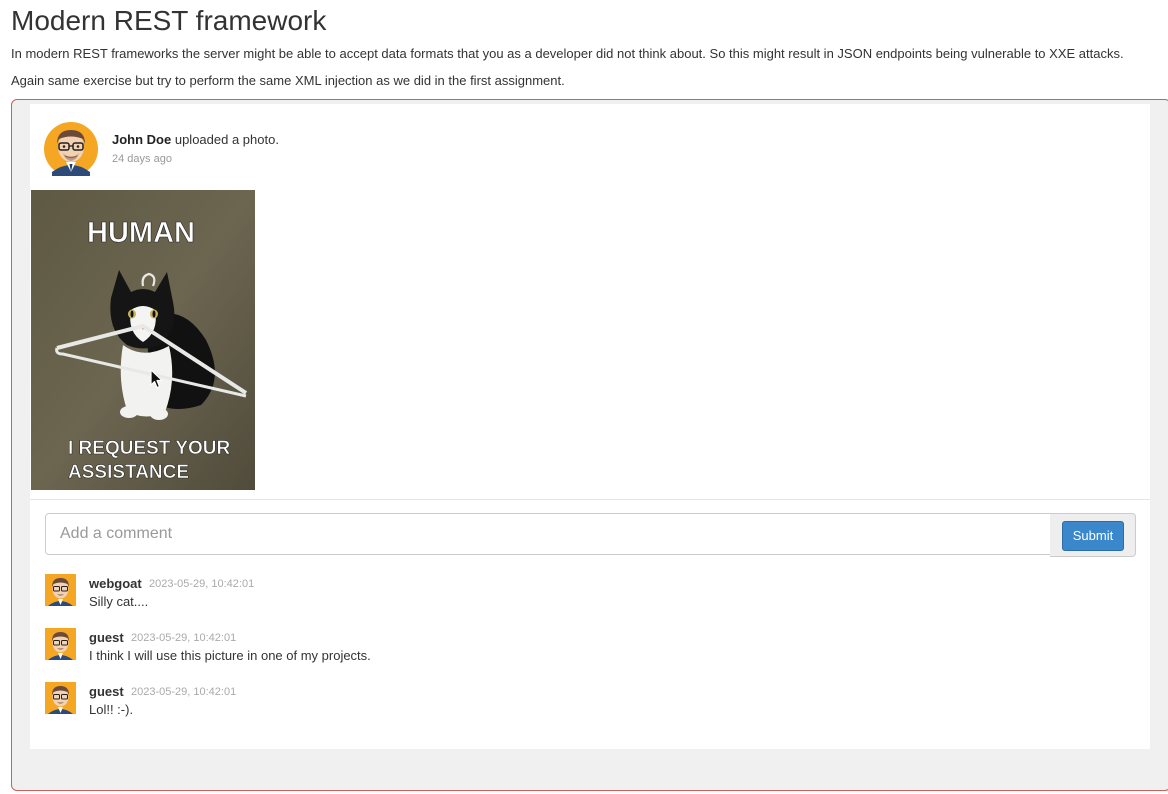 This screenshot has height=794, width=1168. I want to click on author-avatar, so click(71, 149).